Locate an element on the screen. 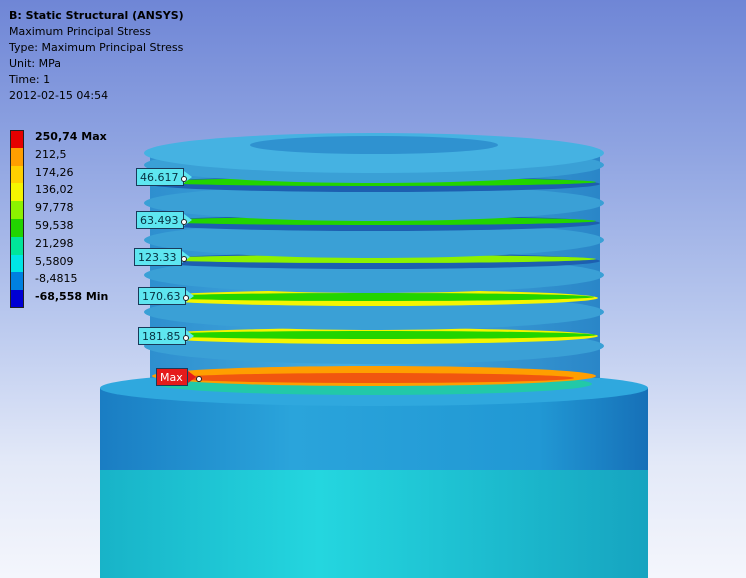  shank-section is located at coordinates (374, 524).